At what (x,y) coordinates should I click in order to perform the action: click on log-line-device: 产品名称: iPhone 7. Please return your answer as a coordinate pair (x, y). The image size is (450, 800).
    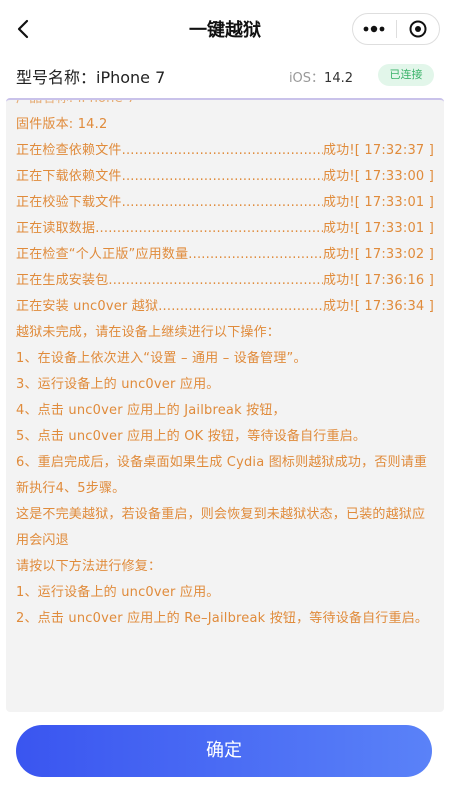
    Looking at the image, I should click on (76, 102).